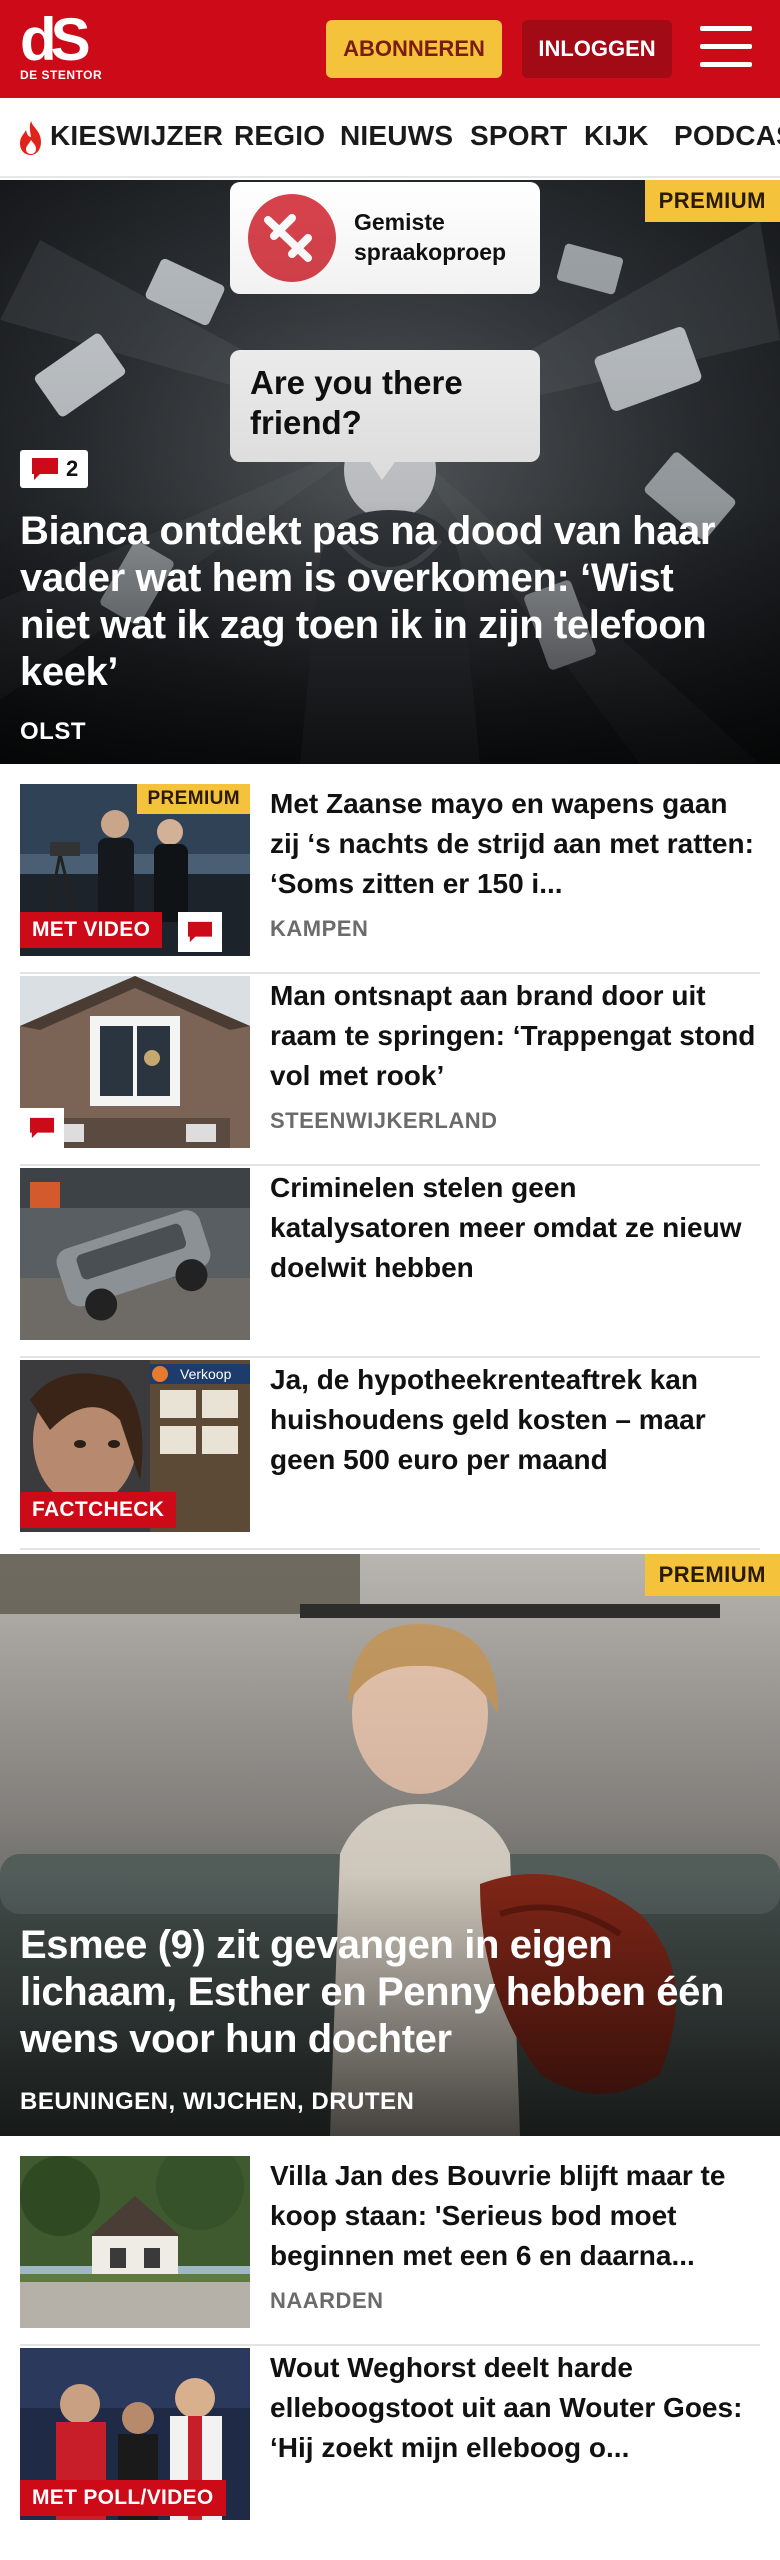 This screenshot has width=780, height=2560. Describe the element at coordinates (597, 49) in the screenshot. I see `login-button: INLOGGEN` at that location.